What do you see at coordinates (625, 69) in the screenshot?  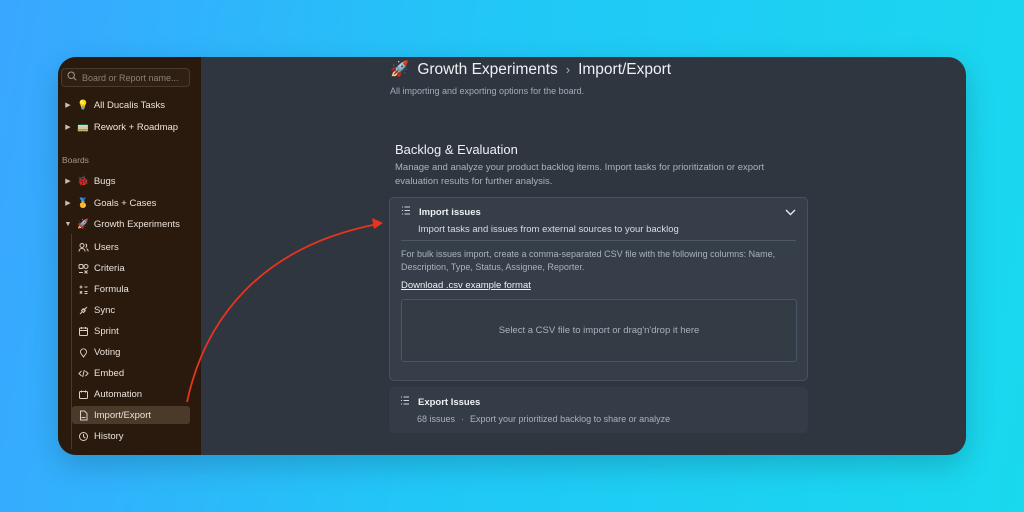 I see `page-title: Import/Export` at bounding box center [625, 69].